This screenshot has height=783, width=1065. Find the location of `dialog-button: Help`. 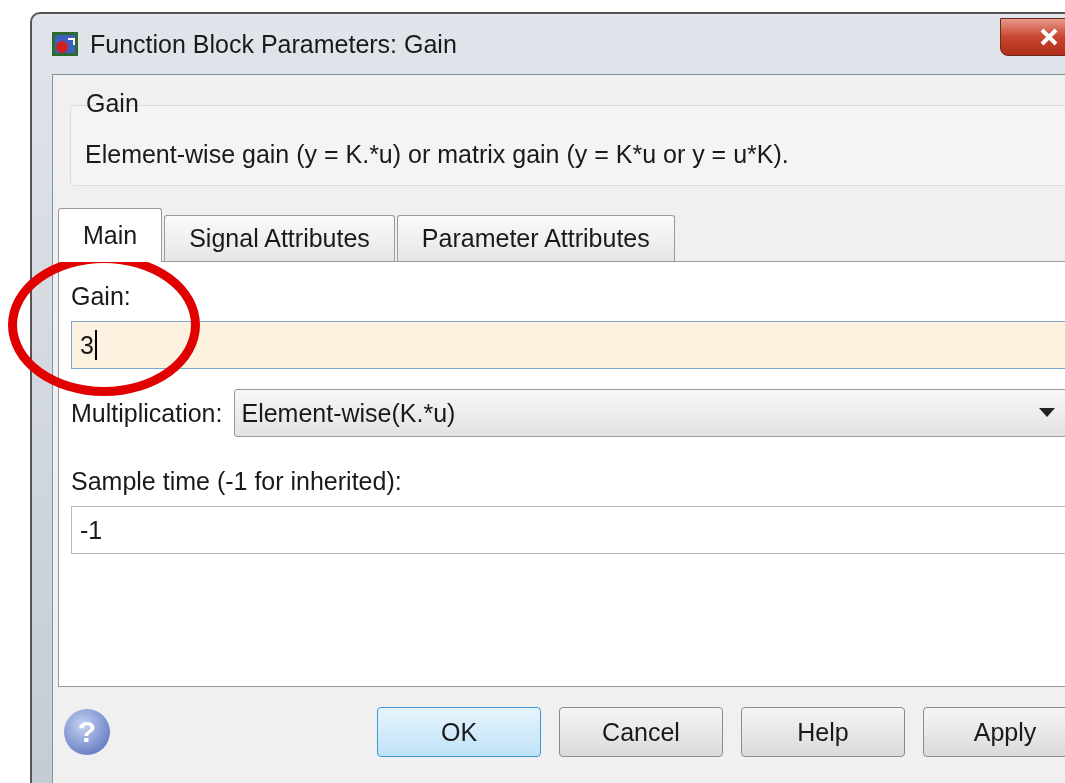

dialog-button: Help is located at coordinates (823, 732).